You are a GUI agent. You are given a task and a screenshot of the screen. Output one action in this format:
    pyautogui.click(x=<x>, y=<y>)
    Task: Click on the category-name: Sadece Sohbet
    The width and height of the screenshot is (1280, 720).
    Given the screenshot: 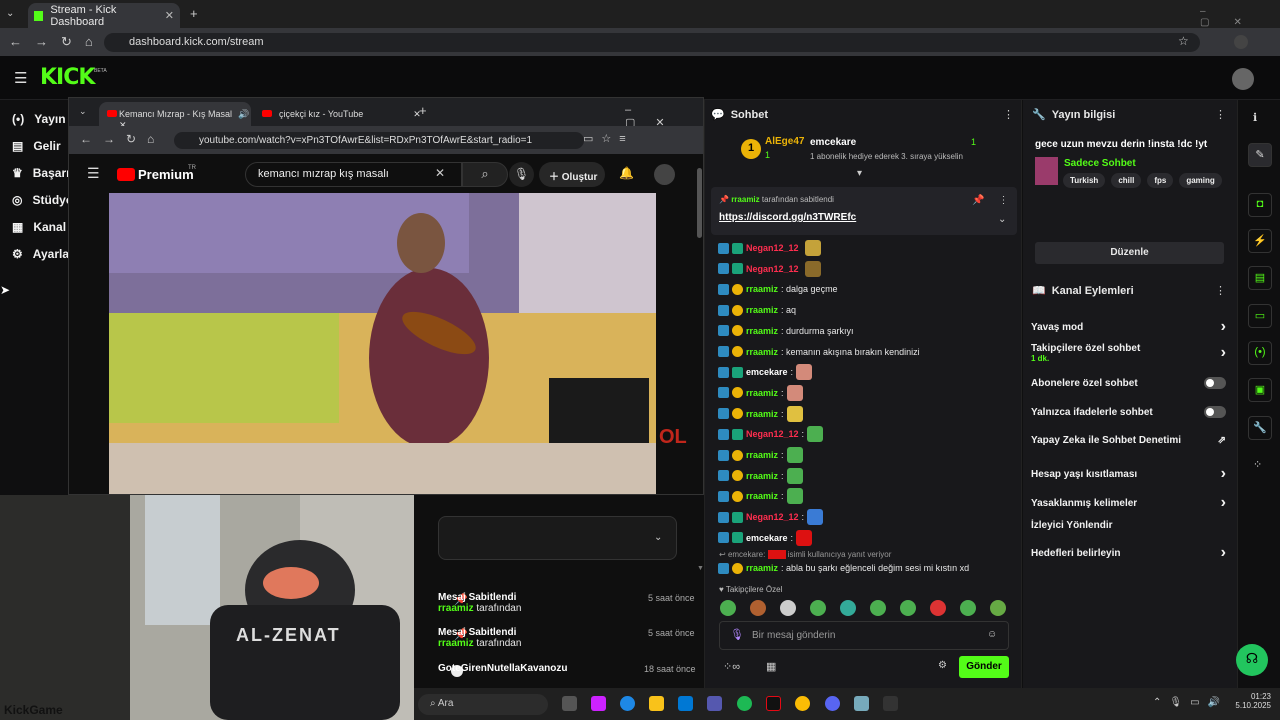 What is the action you would take?
    pyautogui.click(x=1100, y=163)
    